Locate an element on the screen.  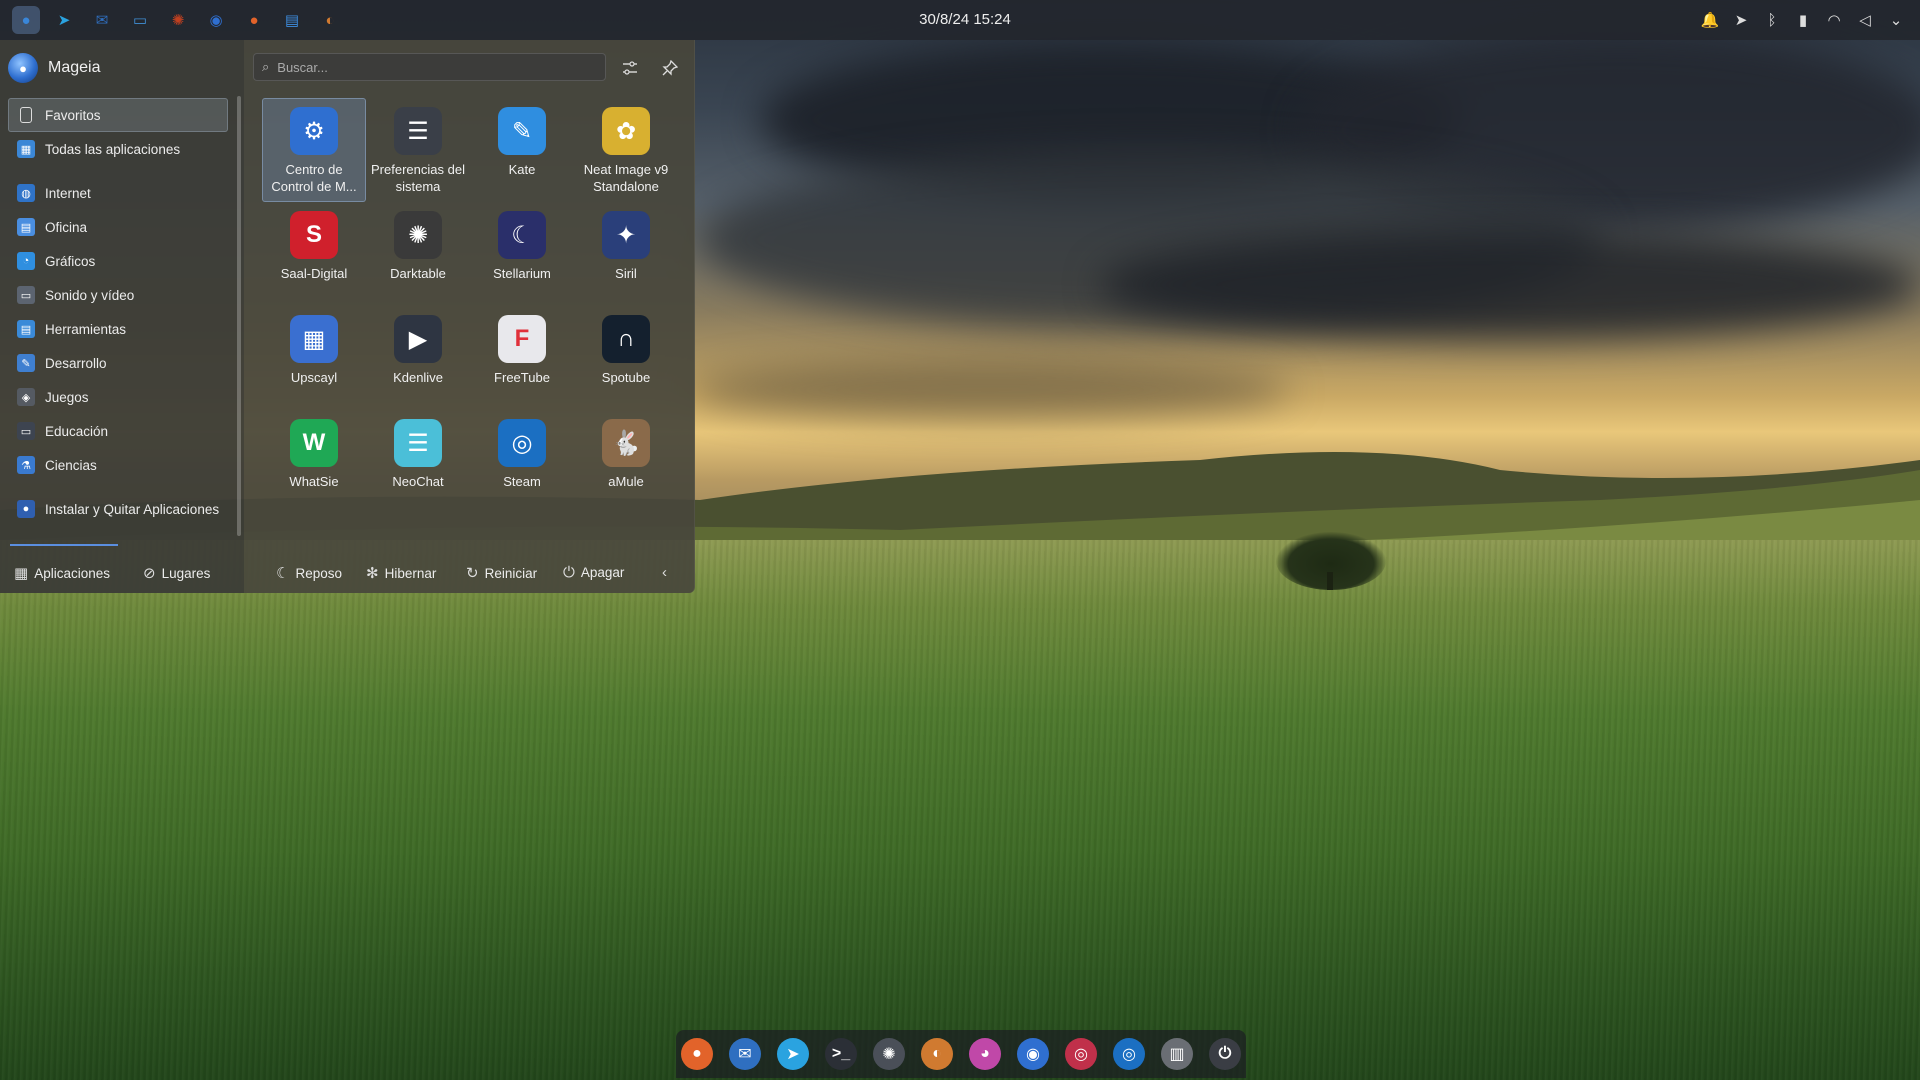
pin-launcher-button is located at coordinates (670, 68).